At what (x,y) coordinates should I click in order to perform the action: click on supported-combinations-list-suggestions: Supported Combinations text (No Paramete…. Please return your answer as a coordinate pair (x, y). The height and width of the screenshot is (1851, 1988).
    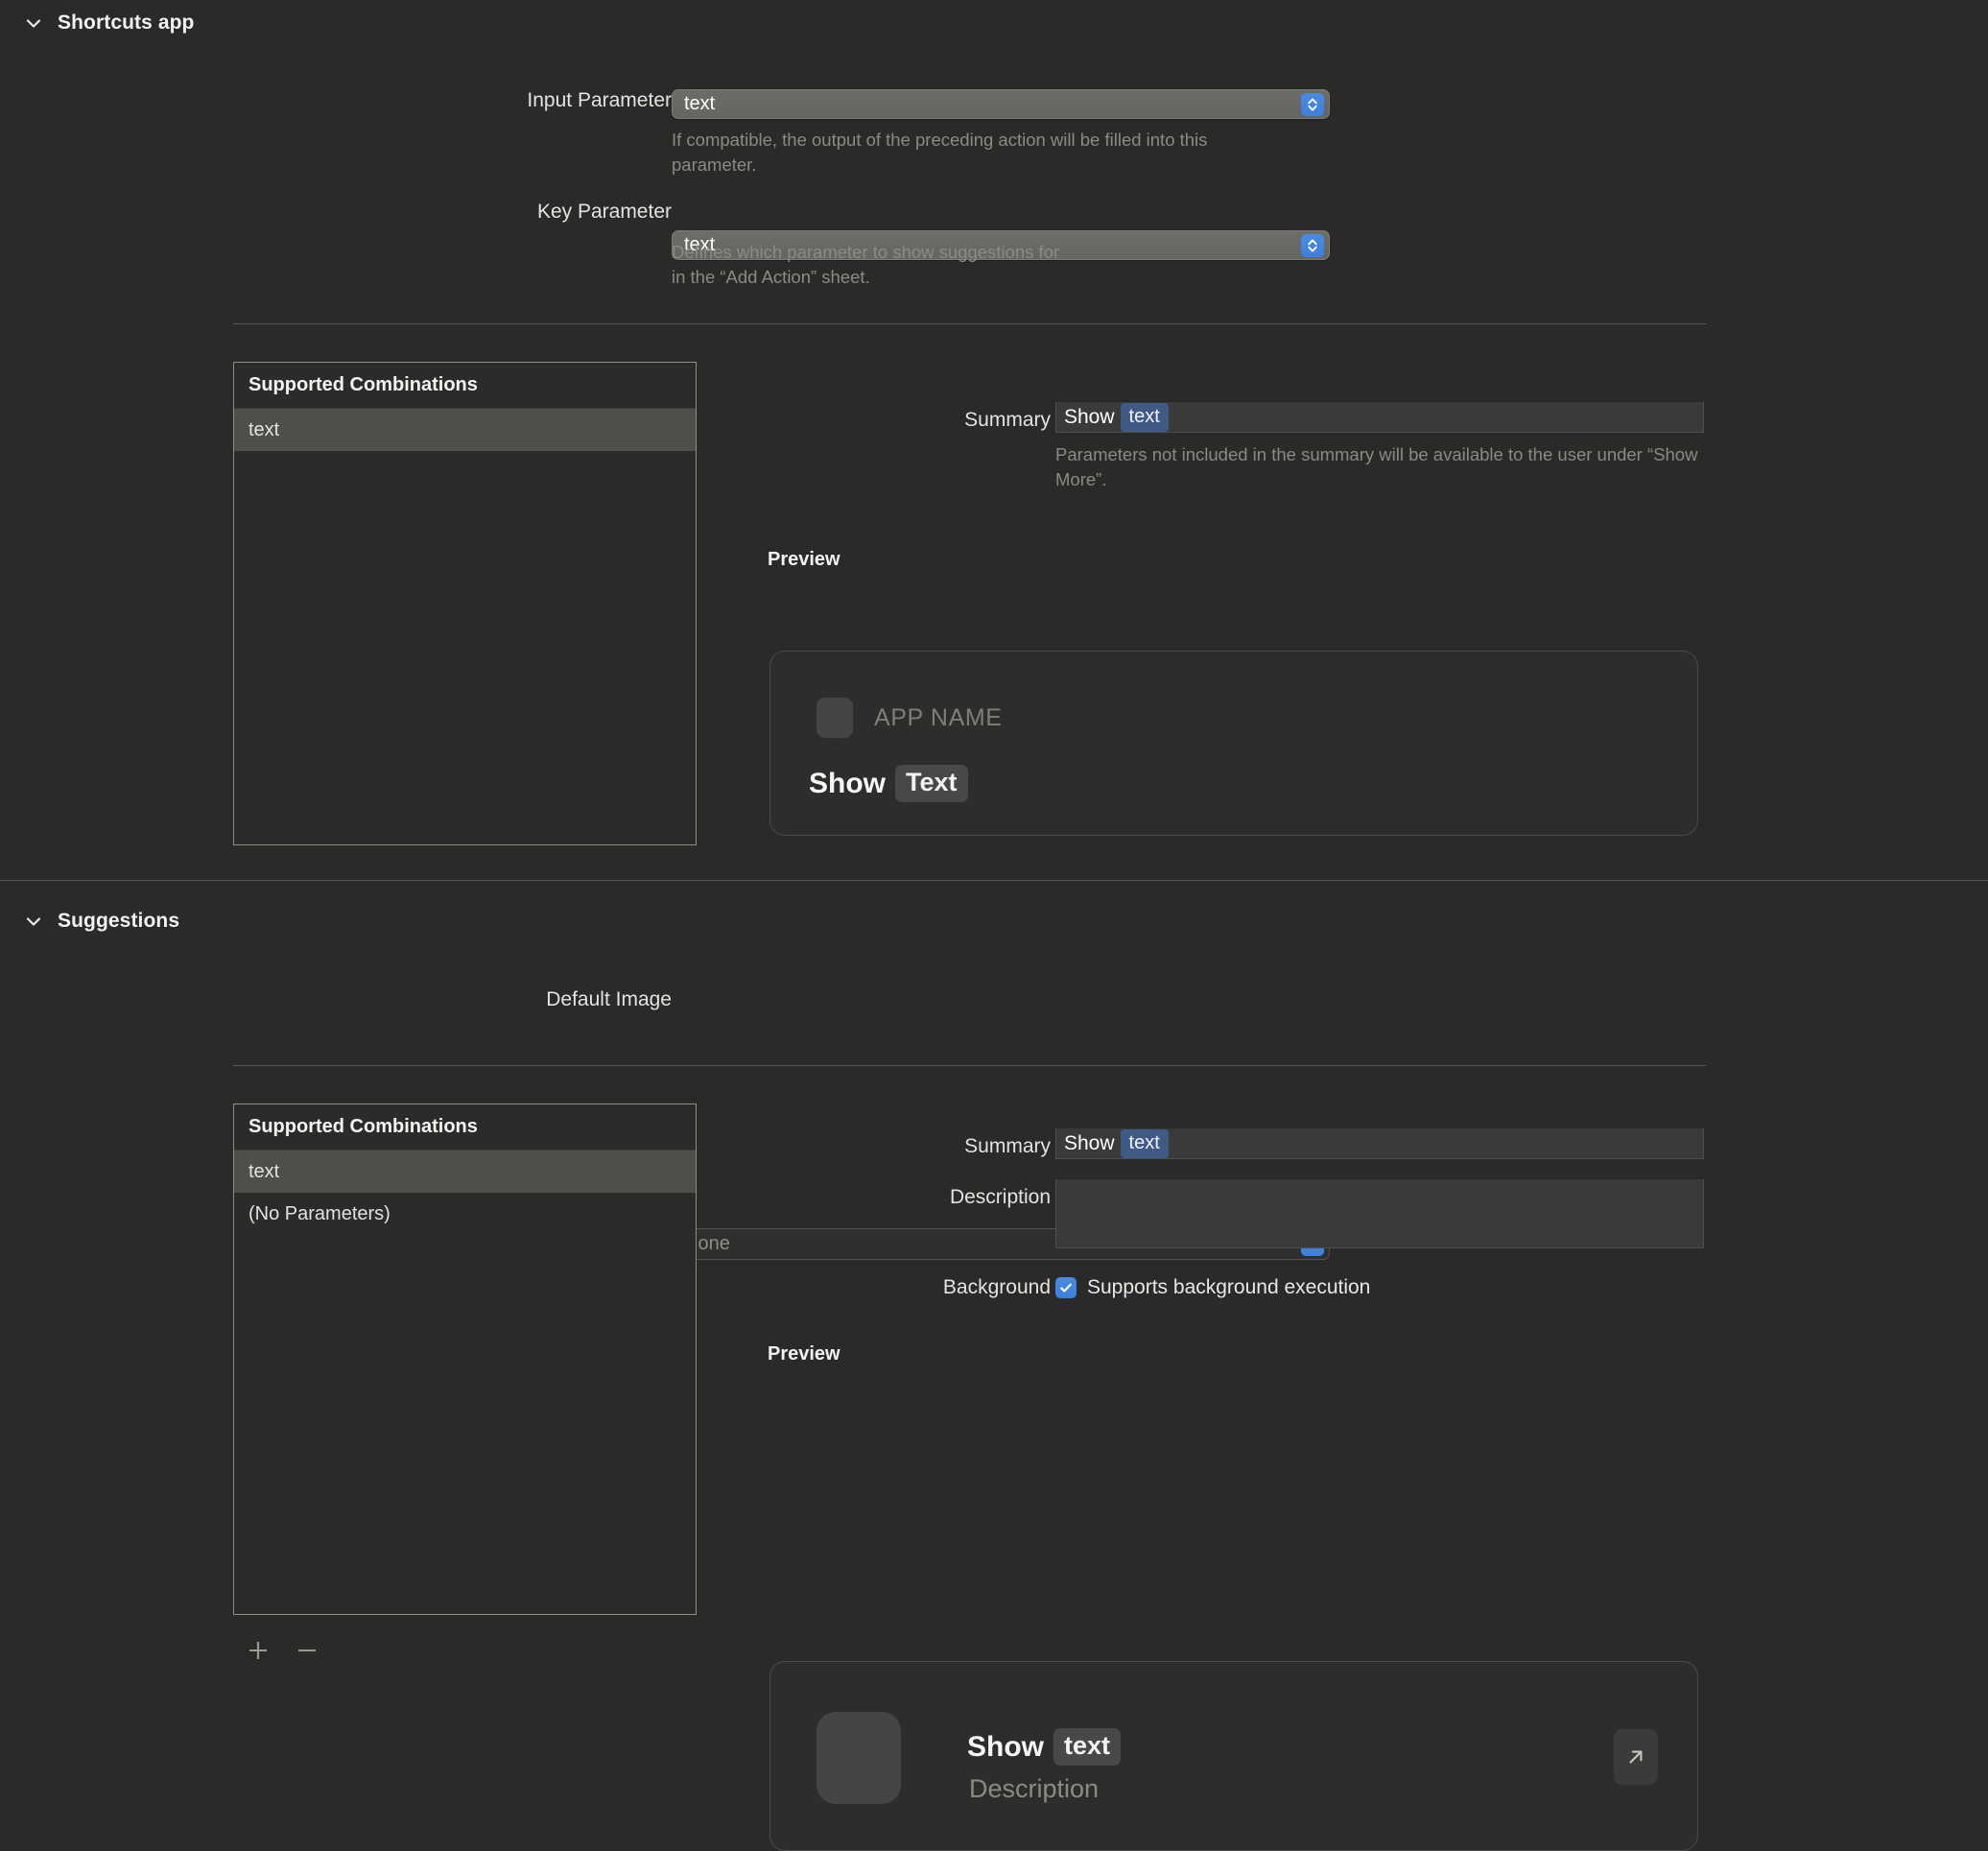
    Looking at the image, I should click on (465, 1359).